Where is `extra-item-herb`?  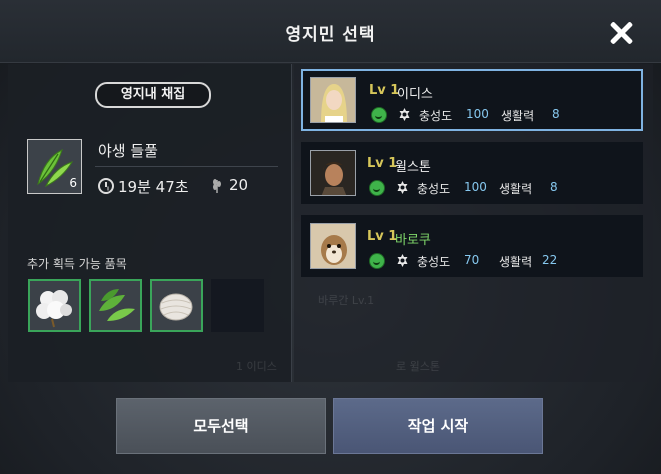
extra-item-herb is located at coordinates (115, 305).